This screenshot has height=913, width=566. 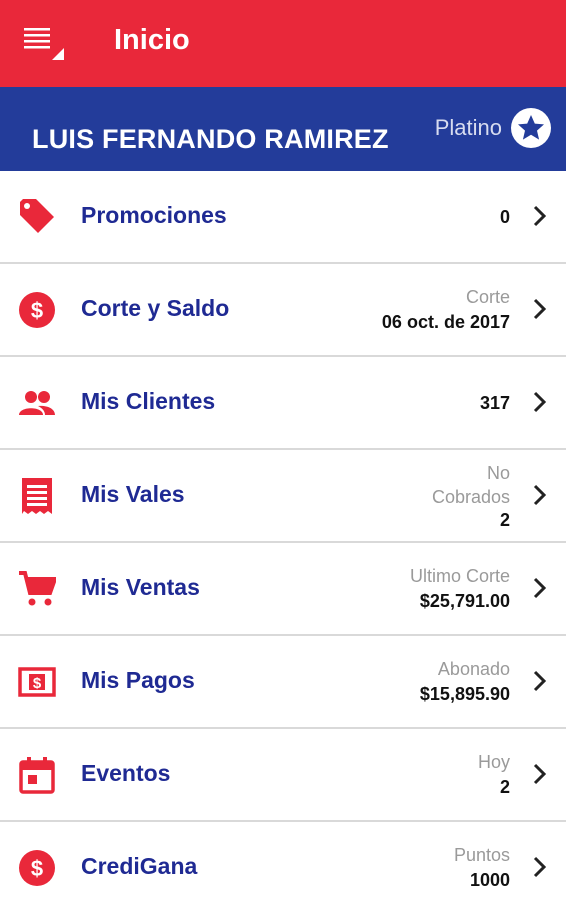 What do you see at coordinates (43, 43) in the screenshot?
I see `menu-icon` at bounding box center [43, 43].